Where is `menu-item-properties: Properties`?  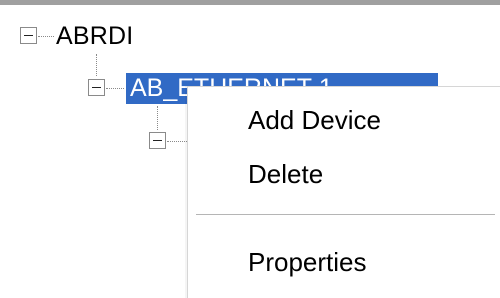
menu-item-properties: Properties is located at coordinates (307, 262).